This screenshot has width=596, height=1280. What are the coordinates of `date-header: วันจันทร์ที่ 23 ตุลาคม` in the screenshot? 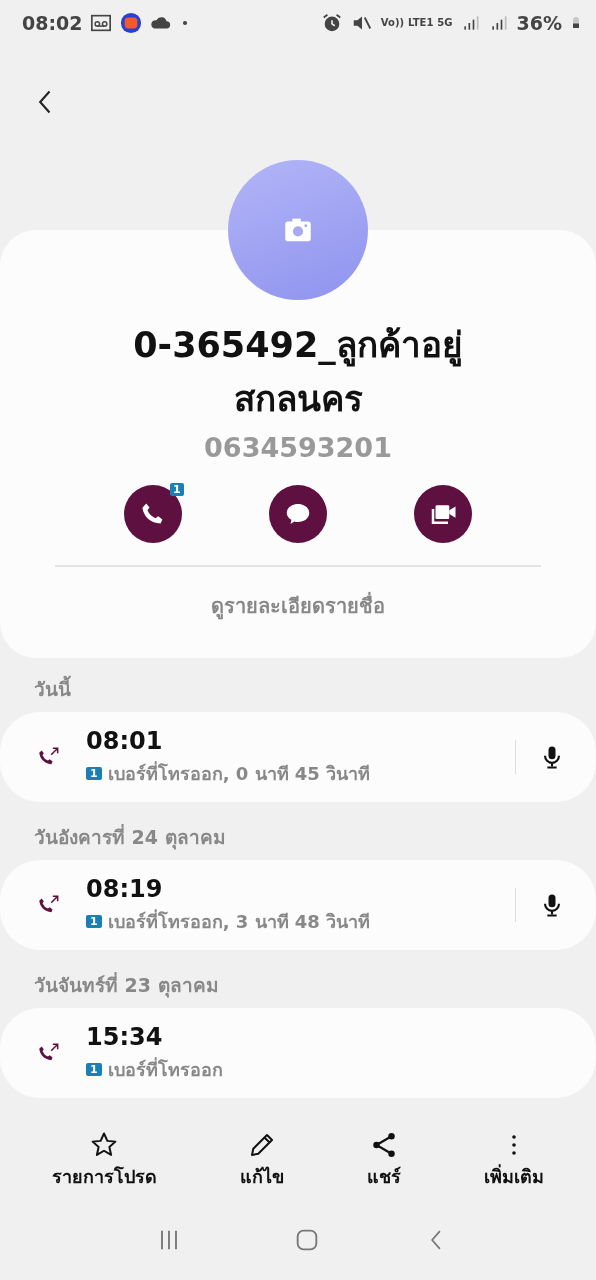 It's located at (126, 986).